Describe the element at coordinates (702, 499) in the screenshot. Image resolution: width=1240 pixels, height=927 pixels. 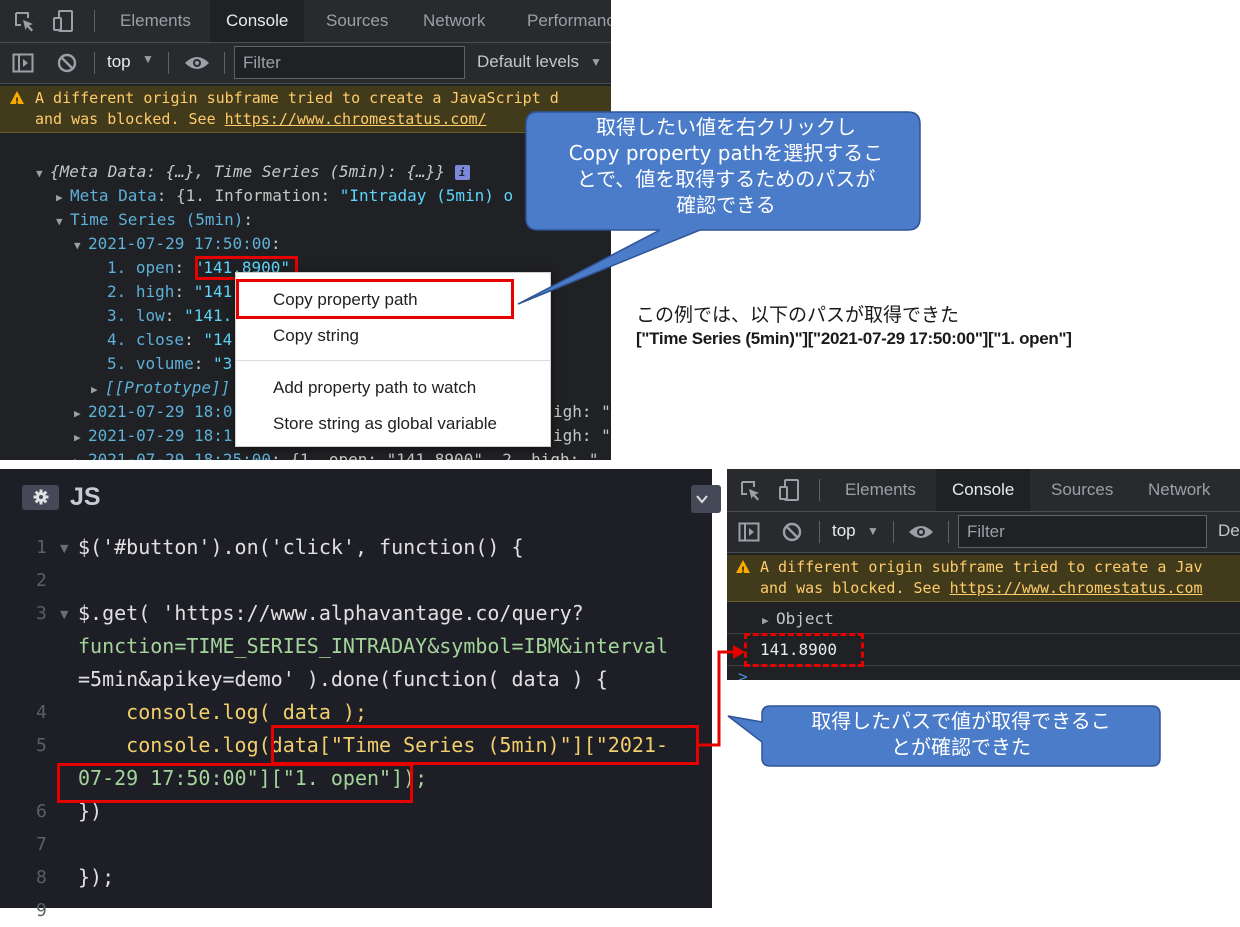
I see `chevron-down-icon` at that location.